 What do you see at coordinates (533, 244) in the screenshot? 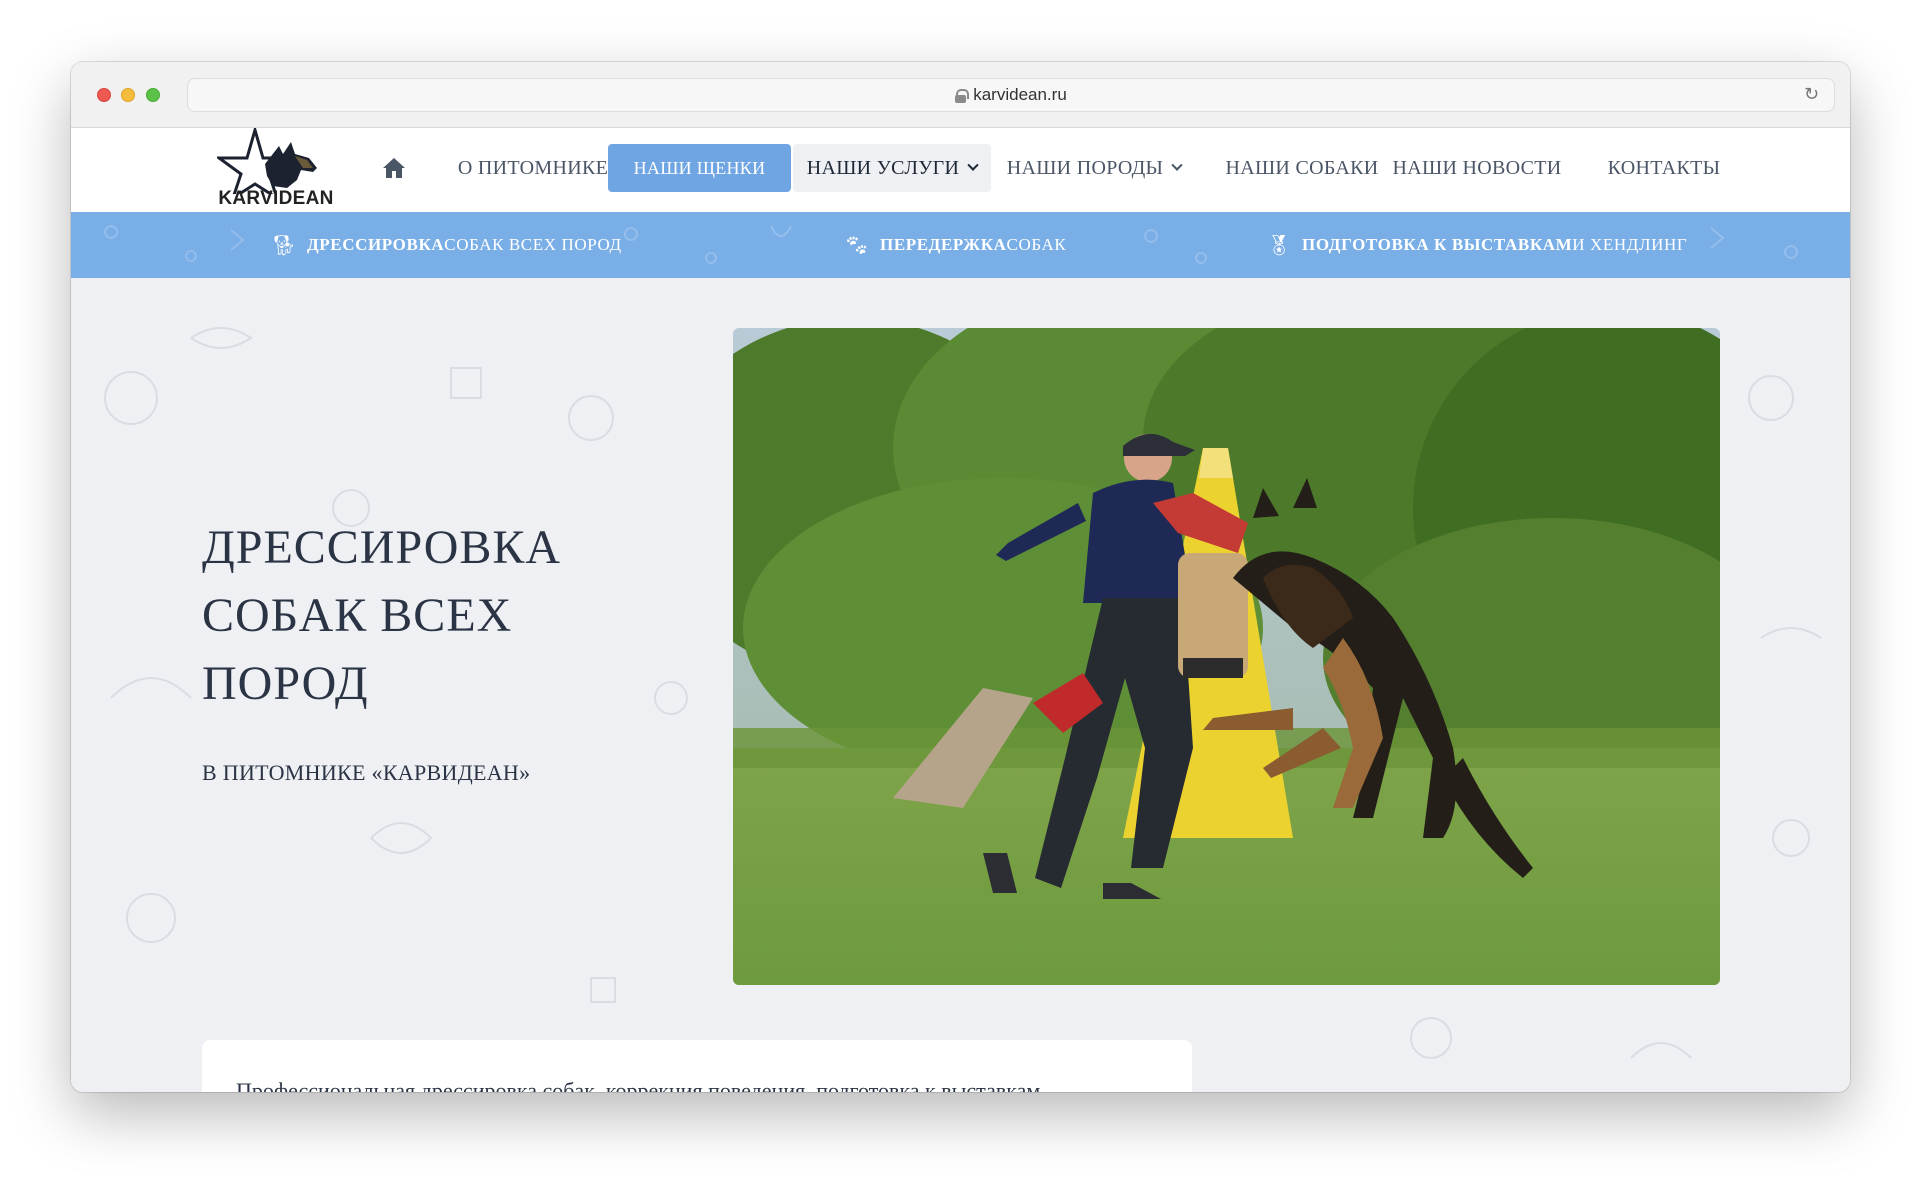
I see `strip-training-rest: СОБАК ВСЕХ ПОРОД` at bounding box center [533, 244].